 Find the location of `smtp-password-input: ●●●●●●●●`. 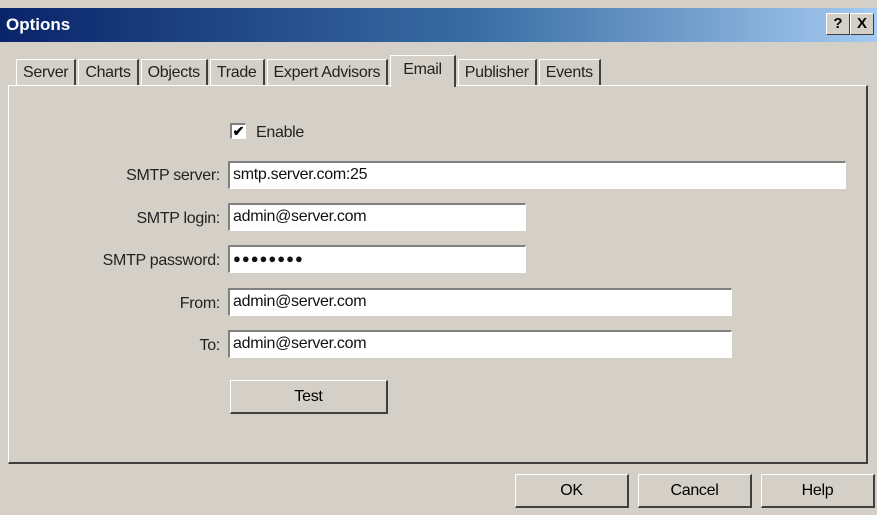

smtp-password-input: ●●●●●●●● is located at coordinates (377, 259).